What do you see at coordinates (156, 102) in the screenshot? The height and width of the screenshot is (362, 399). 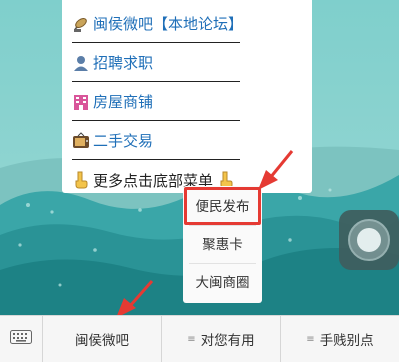 I see `menu-item-housing: 房屋商铺` at bounding box center [156, 102].